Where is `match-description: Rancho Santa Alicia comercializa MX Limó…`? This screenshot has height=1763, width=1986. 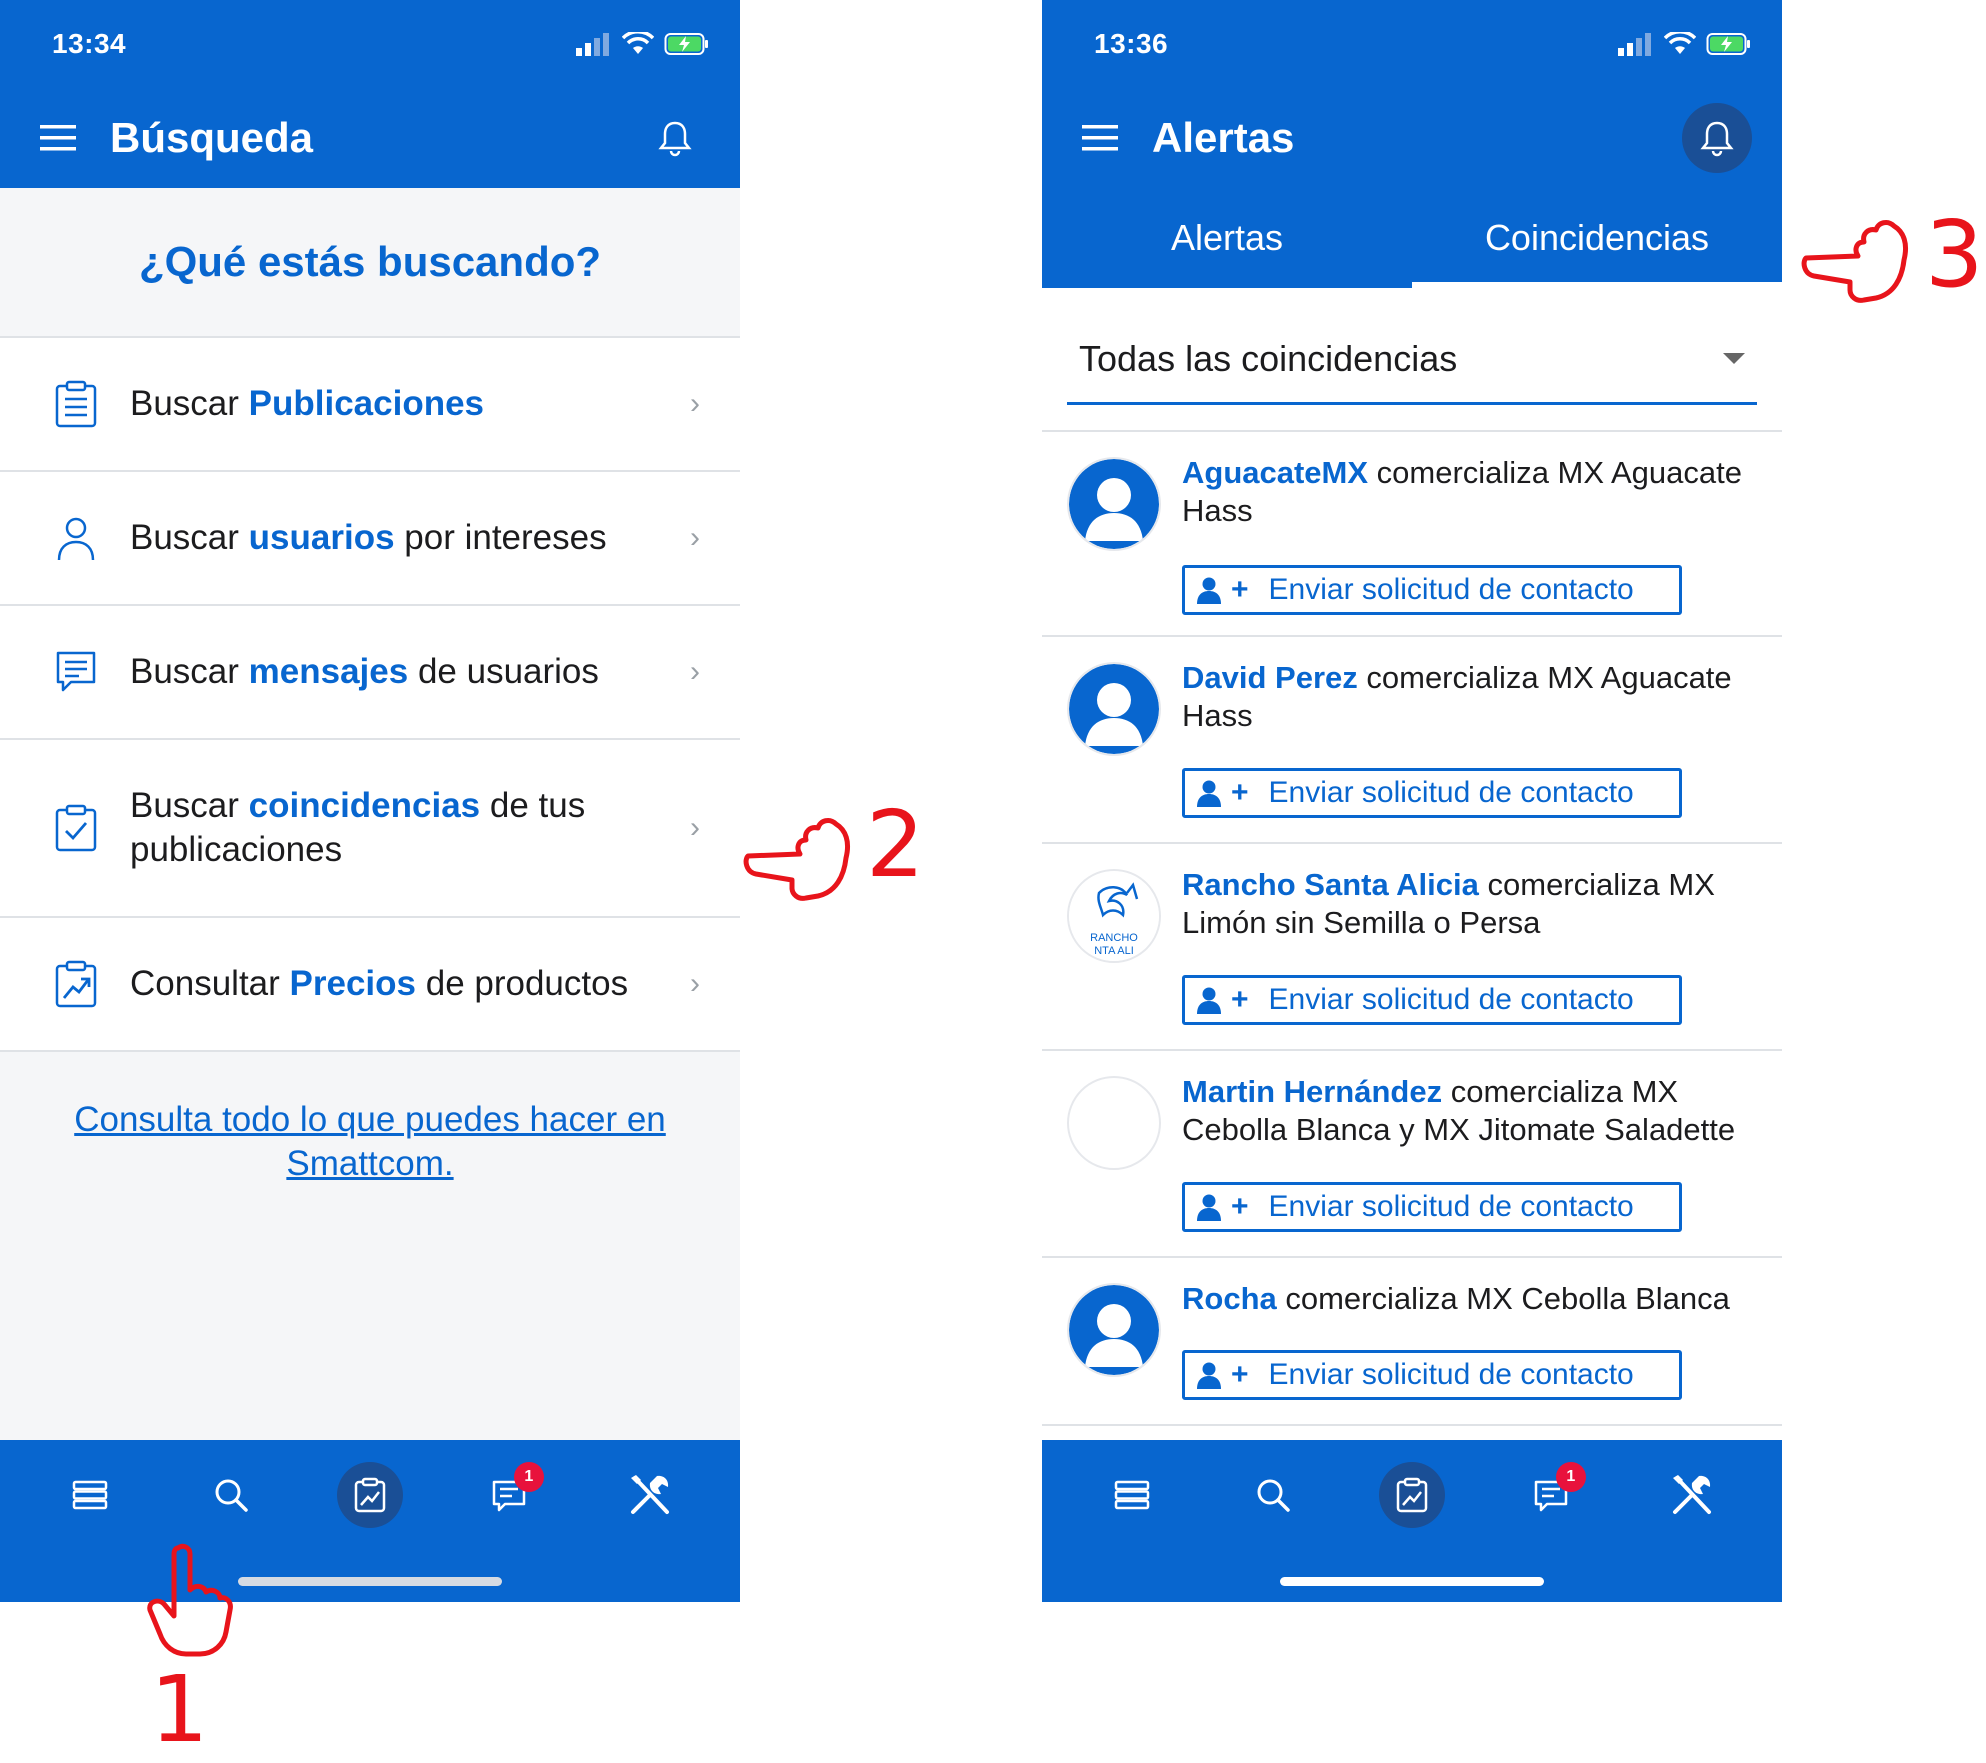
match-description: Rancho Santa Alicia comercializa MX Limó… is located at coordinates (1448, 903).